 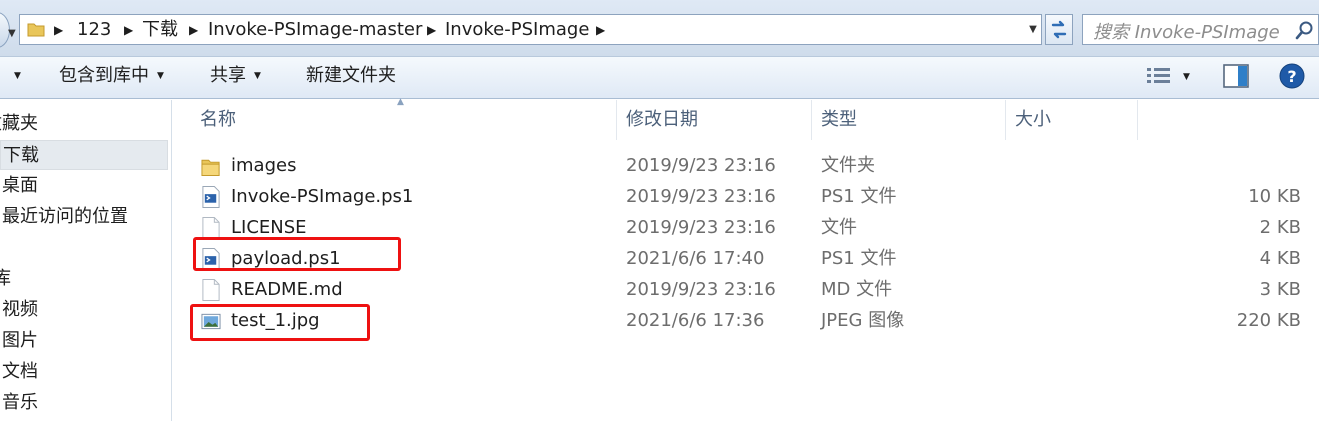 I want to click on column-header-type: 类型, so click(x=839, y=120).